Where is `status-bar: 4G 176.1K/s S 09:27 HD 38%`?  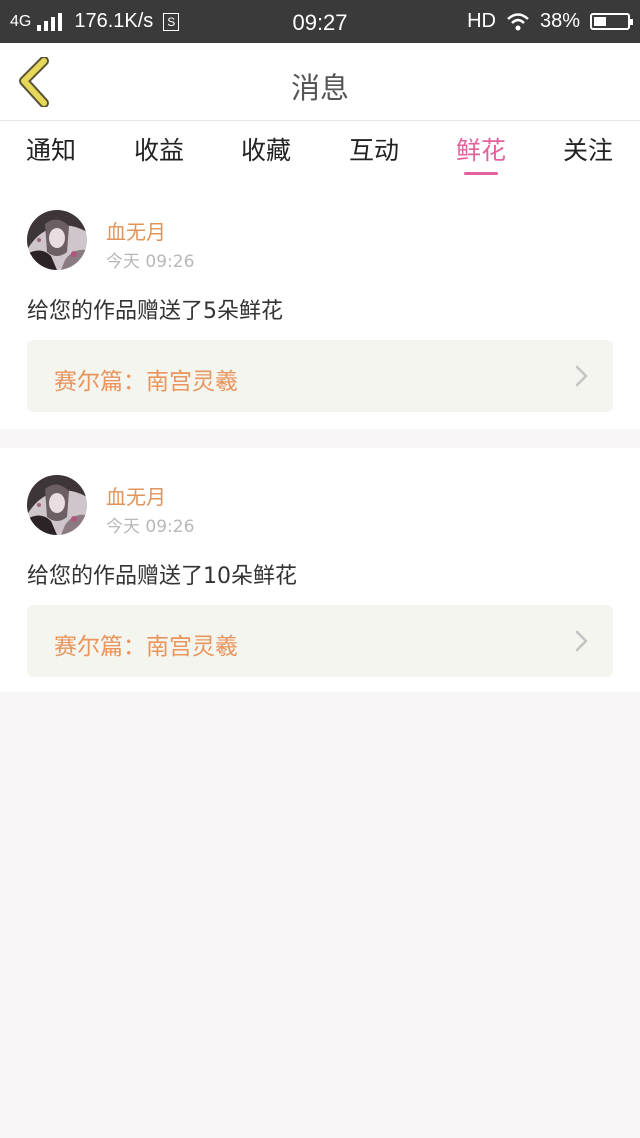 status-bar: 4G 176.1K/s S 09:27 HD 38% is located at coordinates (320, 21).